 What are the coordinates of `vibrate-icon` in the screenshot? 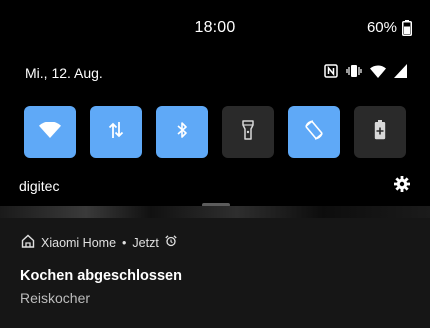 It's located at (354, 71).